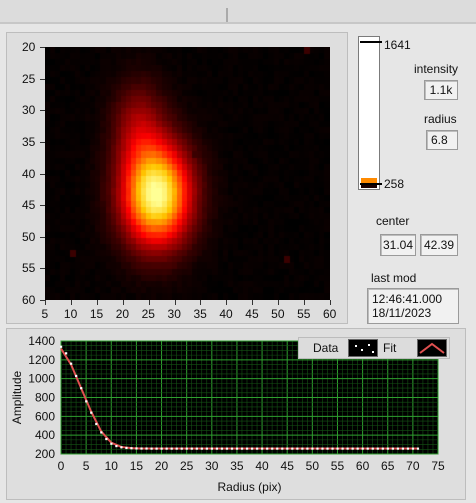 This screenshot has width=476, height=503. I want to click on image-y-tick-label: 20, so click(29, 47).